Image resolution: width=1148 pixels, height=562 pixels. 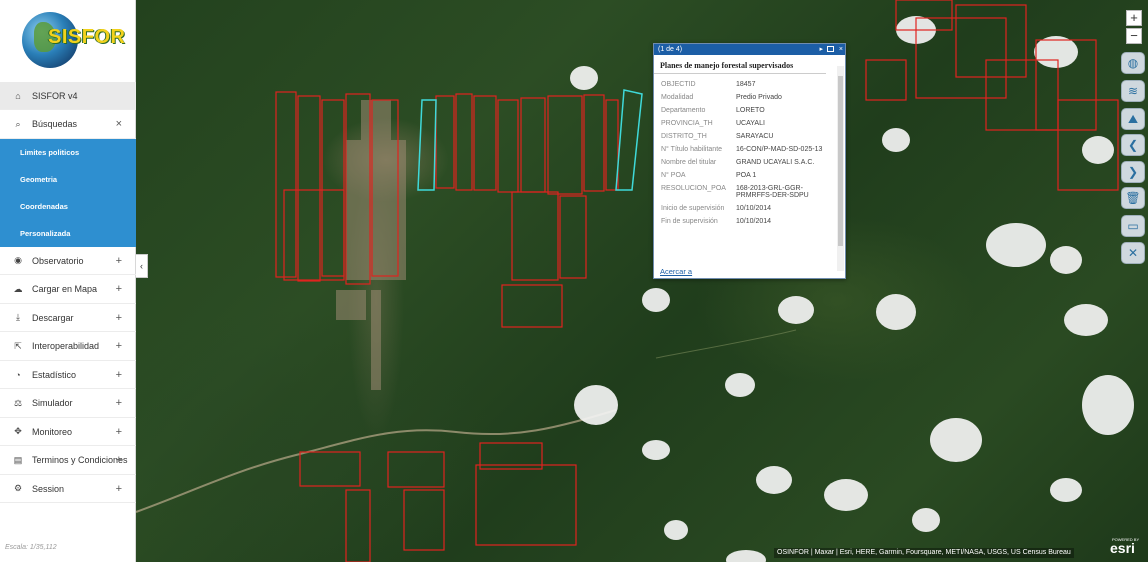 What do you see at coordinates (676, 271) in the screenshot?
I see `zoom-to-link: Acercar a` at bounding box center [676, 271].